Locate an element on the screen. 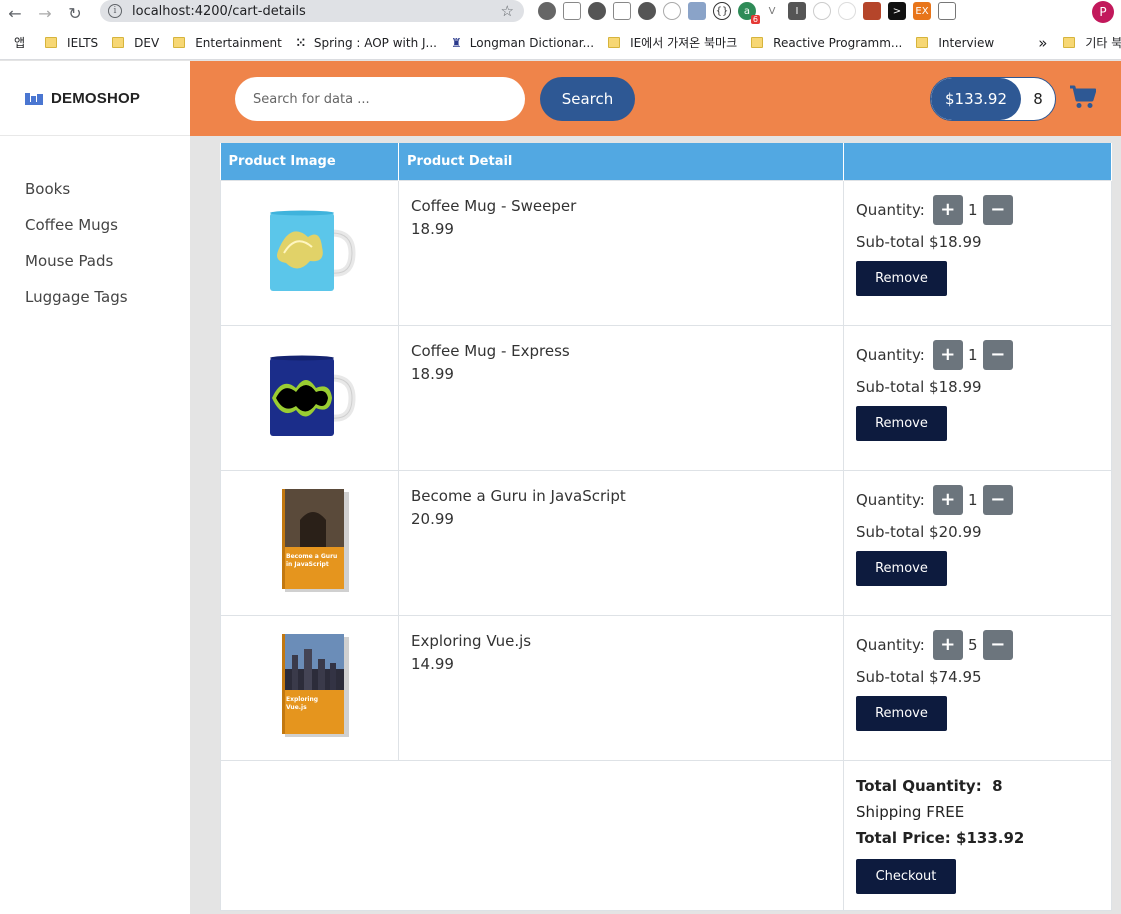 The image size is (1121, 914). product-image-mug-sweeper is located at coordinates (312, 250).